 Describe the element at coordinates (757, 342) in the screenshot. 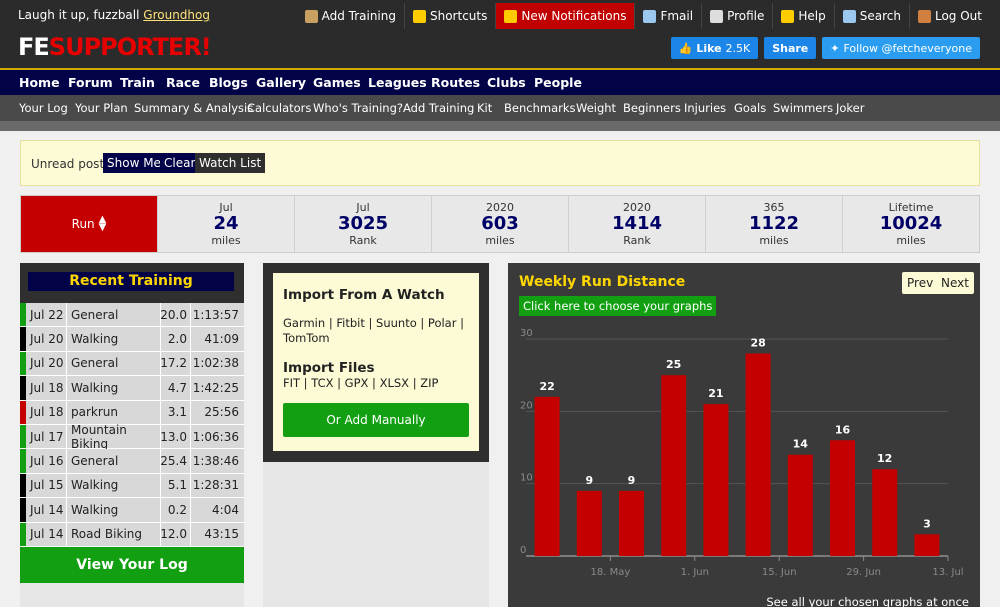

I see `bar-value-label: 28` at that location.